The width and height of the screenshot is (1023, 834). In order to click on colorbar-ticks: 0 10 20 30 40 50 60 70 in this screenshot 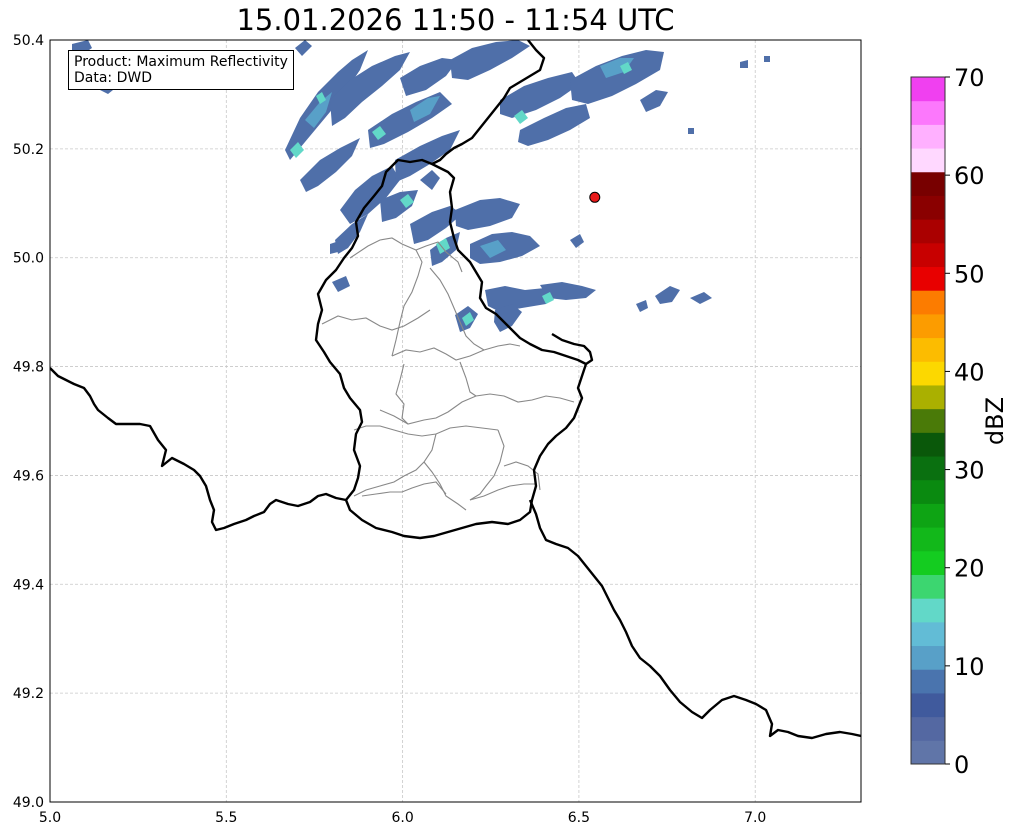, I will do `click(965, 421)`.